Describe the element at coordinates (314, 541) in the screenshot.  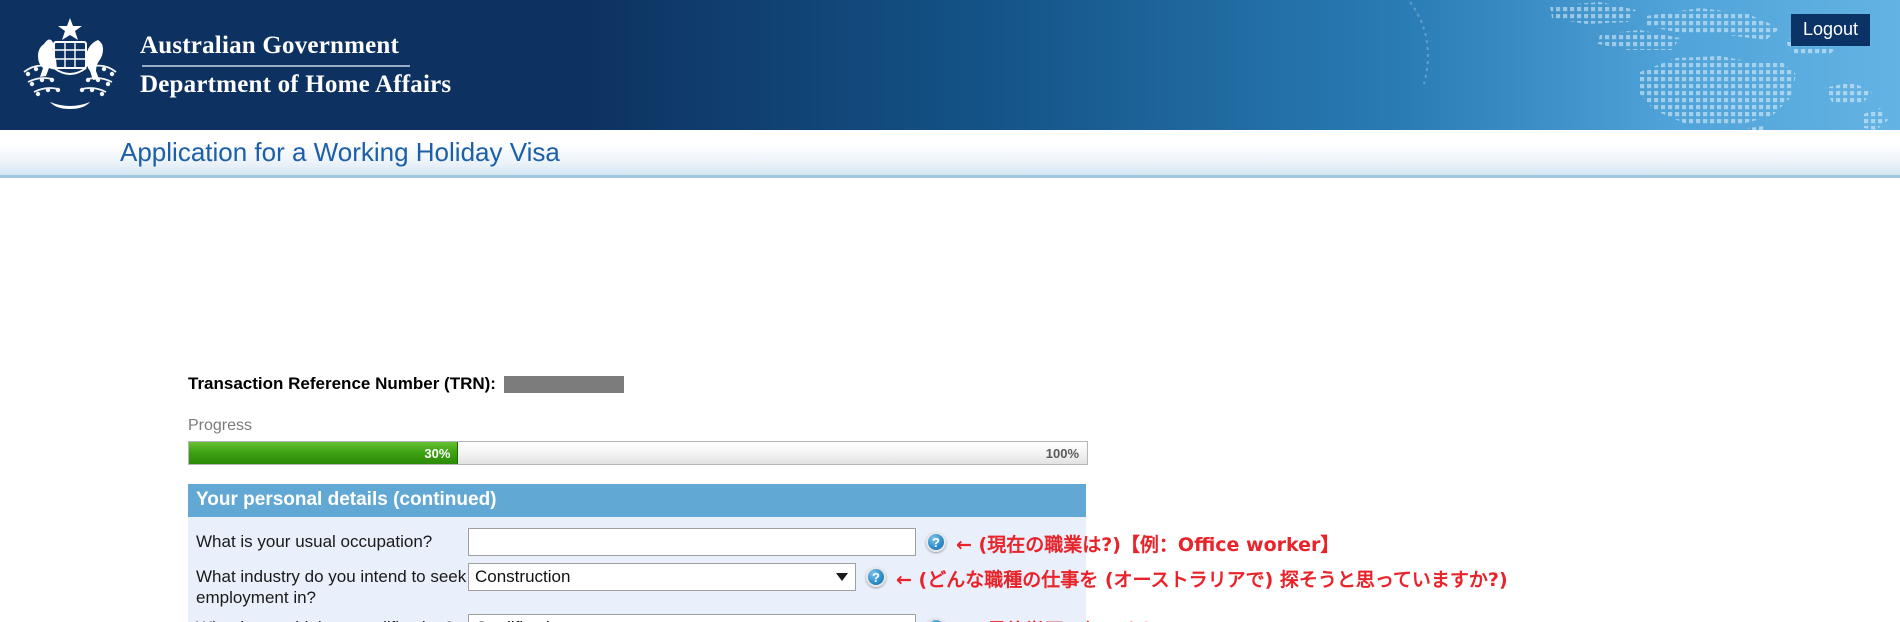
I see `label-usual-occupation: What is your usual occupation?` at that location.